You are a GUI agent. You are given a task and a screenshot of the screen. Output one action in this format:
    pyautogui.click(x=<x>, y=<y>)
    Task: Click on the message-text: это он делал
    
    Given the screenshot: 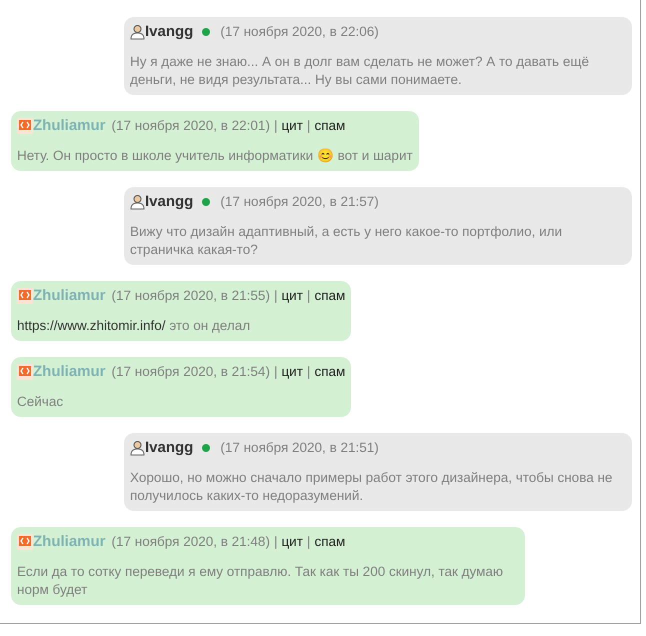 What is the action you would take?
    pyautogui.click(x=209, y=325)
    